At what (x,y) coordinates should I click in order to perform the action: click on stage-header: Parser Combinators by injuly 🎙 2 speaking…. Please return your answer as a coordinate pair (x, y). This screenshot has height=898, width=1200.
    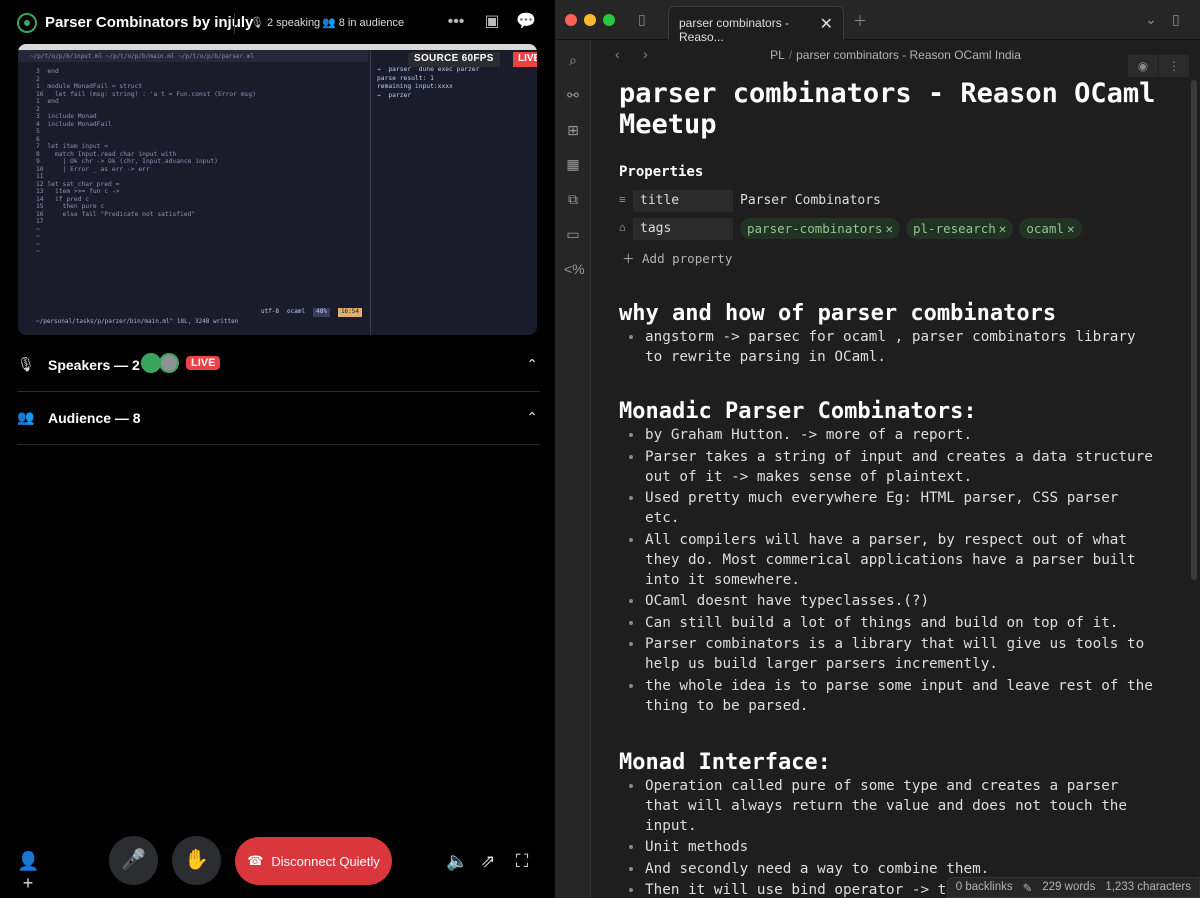
    Looking at the image, I should click on (276, 23).